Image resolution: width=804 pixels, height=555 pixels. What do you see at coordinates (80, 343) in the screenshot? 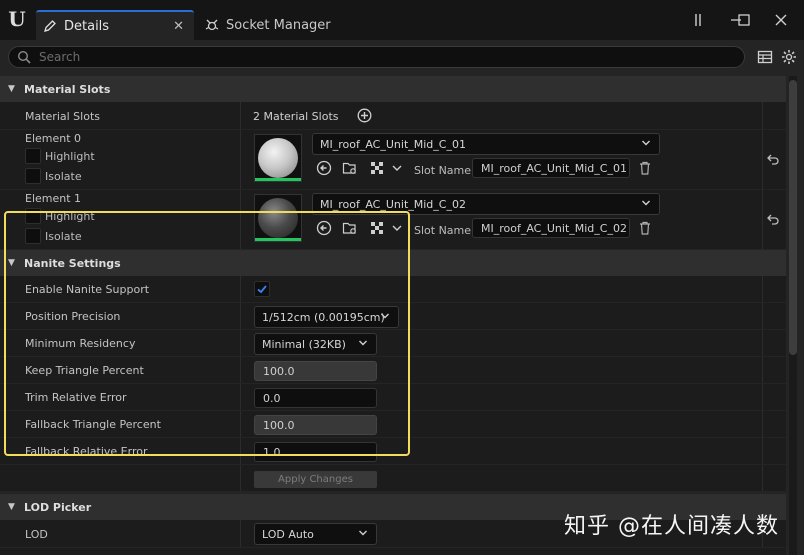
I see `minimum-residency-label: Minimum Residency` at bounding box center [80, 343].